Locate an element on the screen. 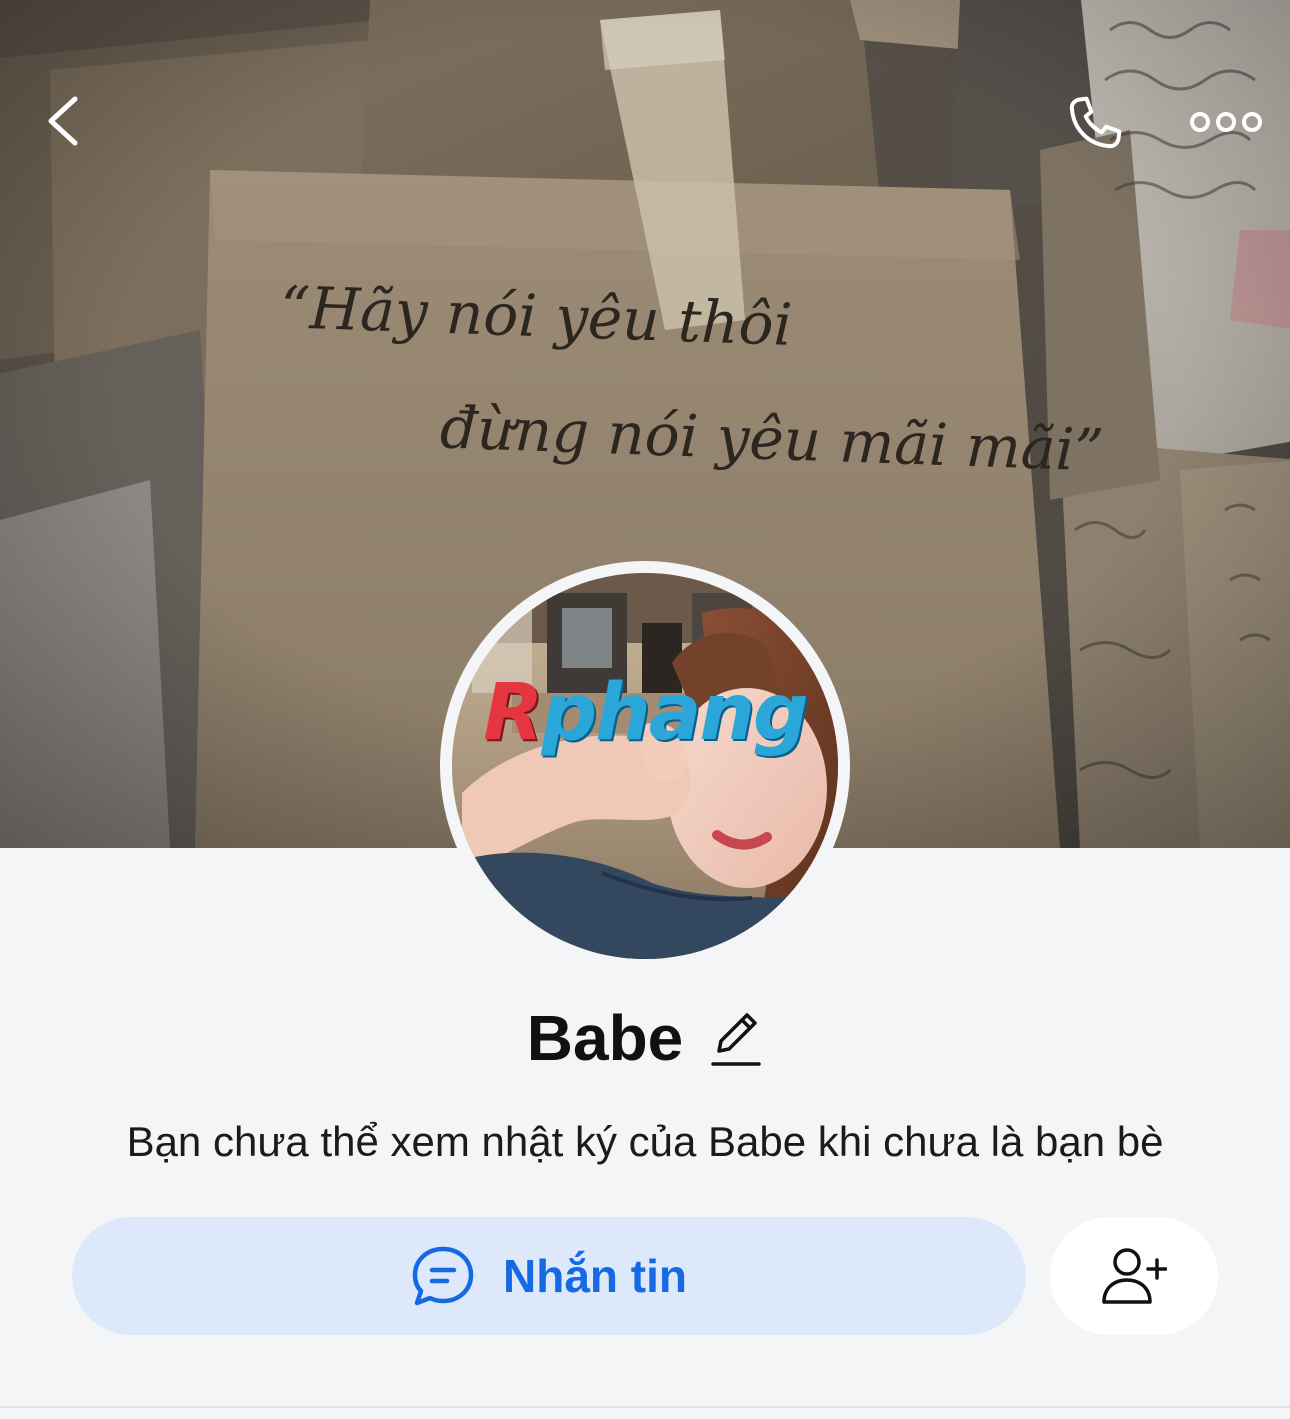 The width and height of the screenshot is (1290, 1419). message-button: Nhắn tin is located at coordinates (549, 1276).